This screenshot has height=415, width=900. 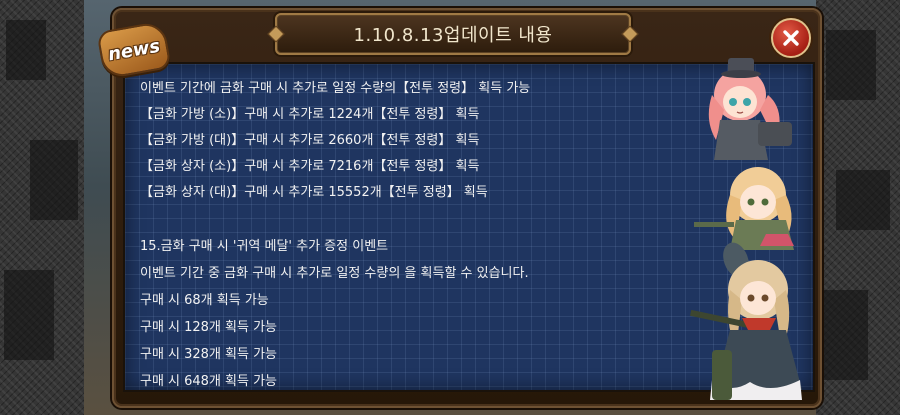 What do you see at coordinates (264, 246) in the screenshot?
I see `news-line-7: 15.금화 구매 시 '귀역 메달' 추가 증정 이벤트` at bounding box center [264, 246].